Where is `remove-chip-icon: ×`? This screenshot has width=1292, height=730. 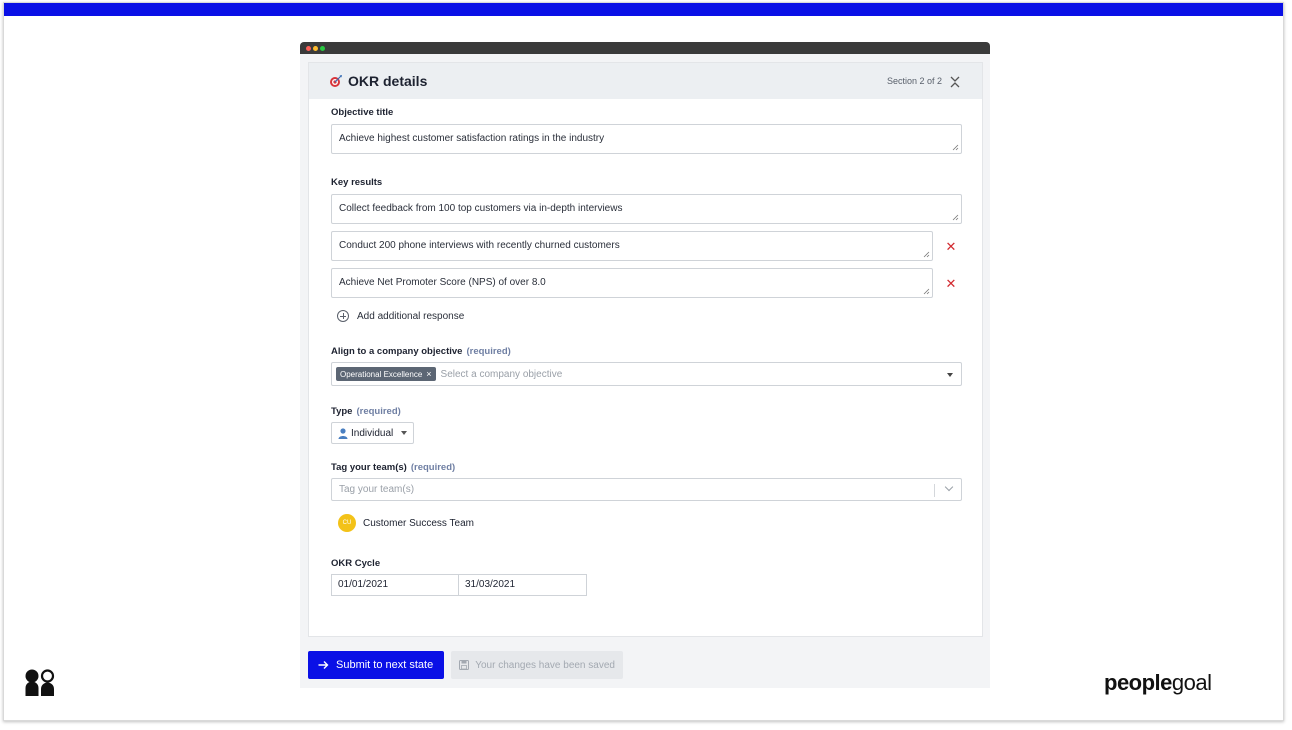
remove-chip-icon: × is located at coordinates (428, 374).